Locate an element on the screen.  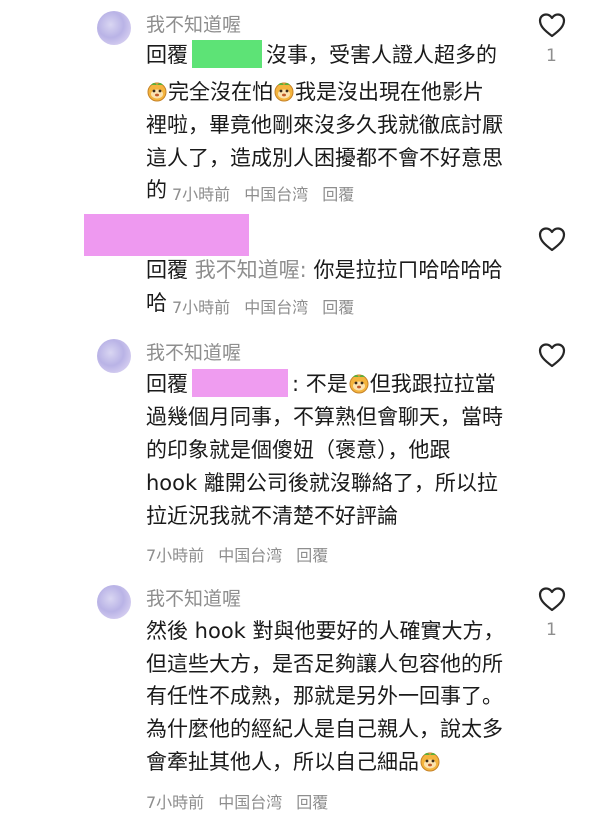
comment-text-line: 完全沒在怕 我是沒出現在他影片 is located at coordinates (315, 92).